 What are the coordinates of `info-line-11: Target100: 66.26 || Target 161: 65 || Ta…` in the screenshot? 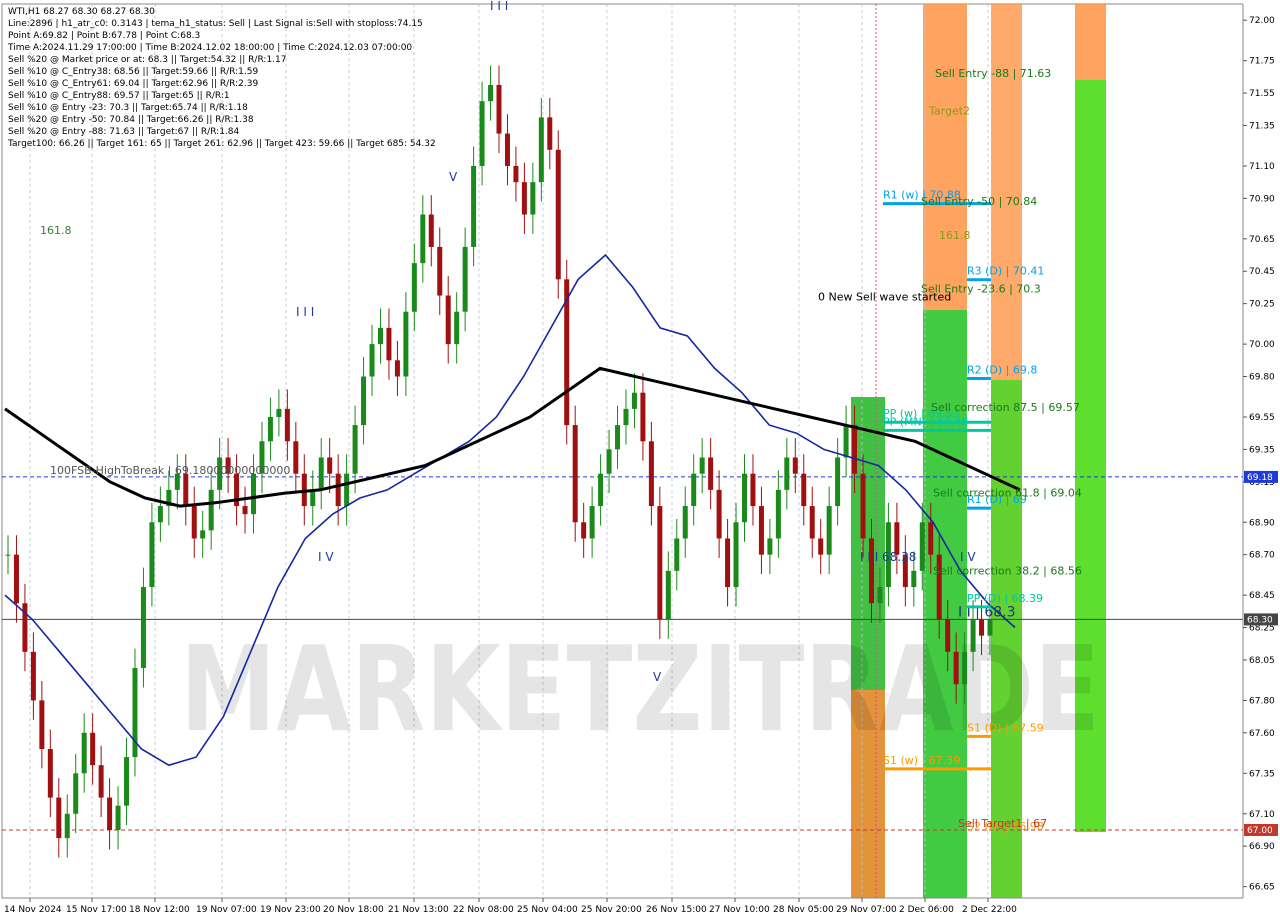 It's located at (221, 144).